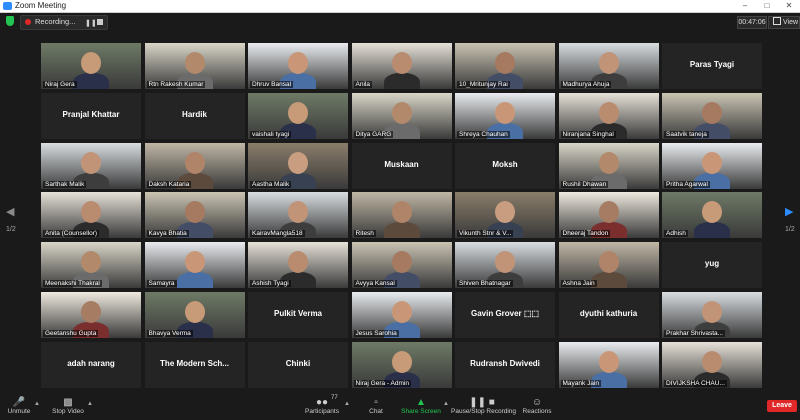 Image resolution: width=800 pixels, height=420 pixels. I want to click on participant-tile: Niraj Gera, so click(91, 66).